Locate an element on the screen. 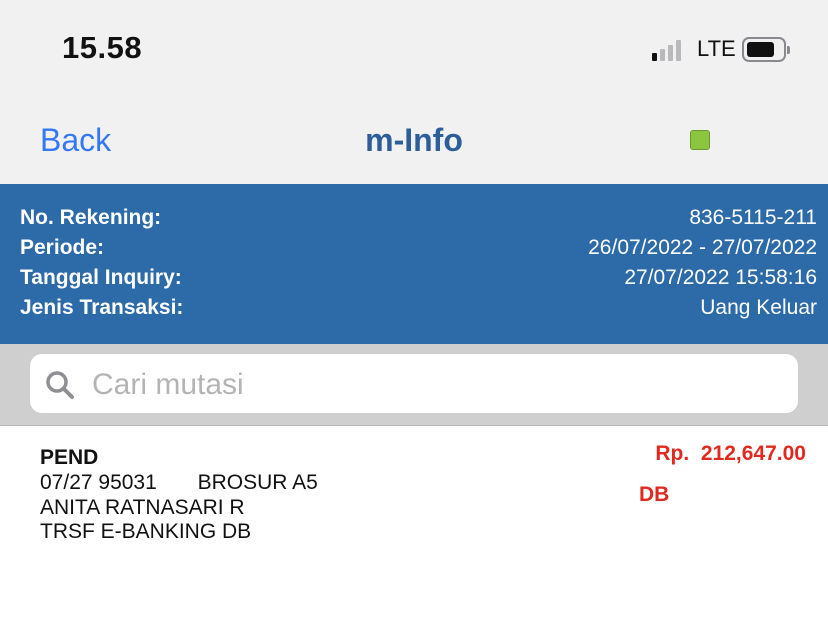 This screenshot has width=828, height=623. navigation-bar: Back m-Info is located at coordinates (414, 142).